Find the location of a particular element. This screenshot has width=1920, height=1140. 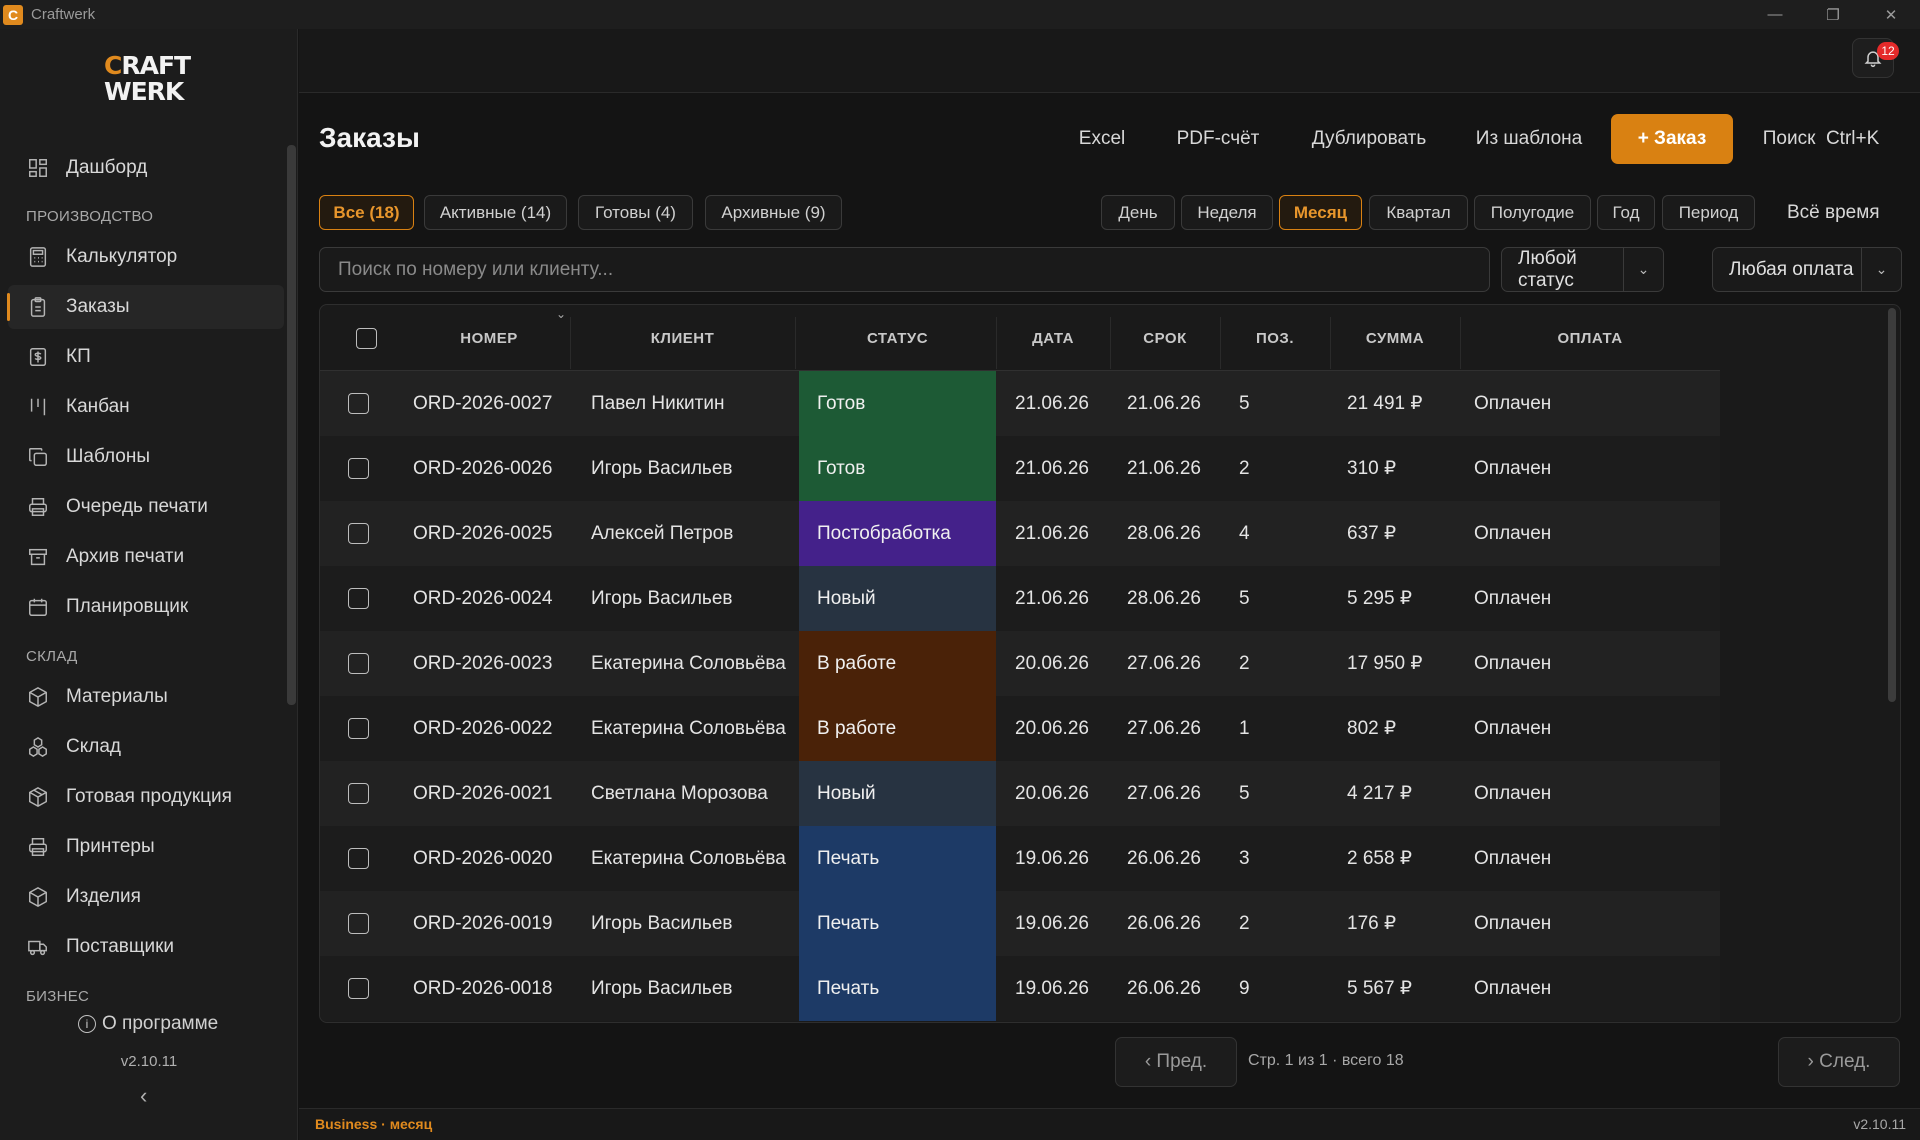

tab-active: Активные (14) is located at coordinates (495, 212).